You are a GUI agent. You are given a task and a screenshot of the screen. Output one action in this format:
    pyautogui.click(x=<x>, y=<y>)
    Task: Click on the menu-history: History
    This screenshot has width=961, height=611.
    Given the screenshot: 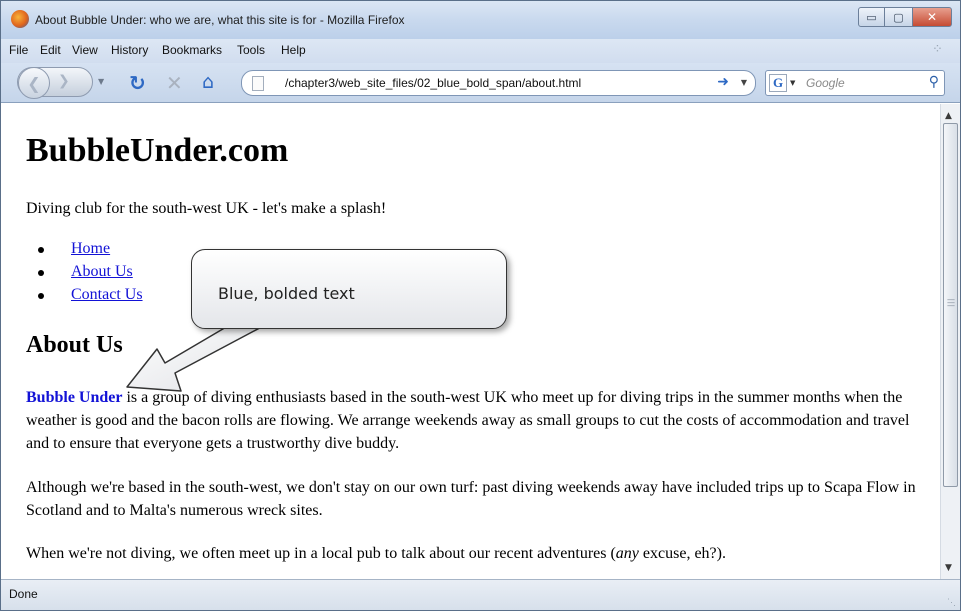 What is the action you would take?
    pyautogui.click(x=129, y=50)
    